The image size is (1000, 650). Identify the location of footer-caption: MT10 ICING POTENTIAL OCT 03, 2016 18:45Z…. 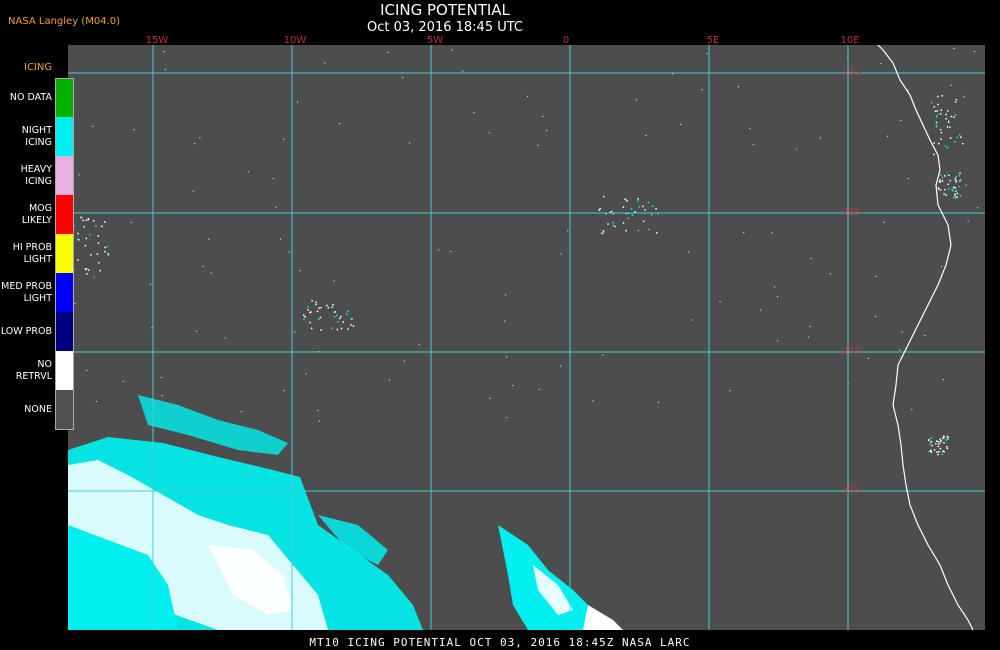
(500, 642).